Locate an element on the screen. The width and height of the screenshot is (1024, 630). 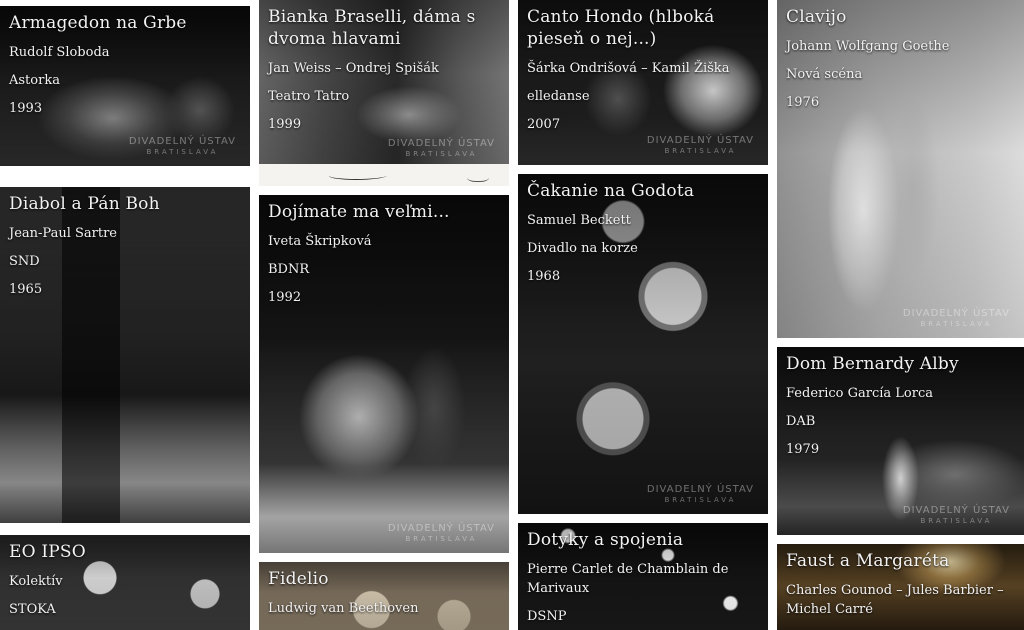
production-author: Pierre Carlet de Chamblain de Marivaux is located at coordinates (628, 579).